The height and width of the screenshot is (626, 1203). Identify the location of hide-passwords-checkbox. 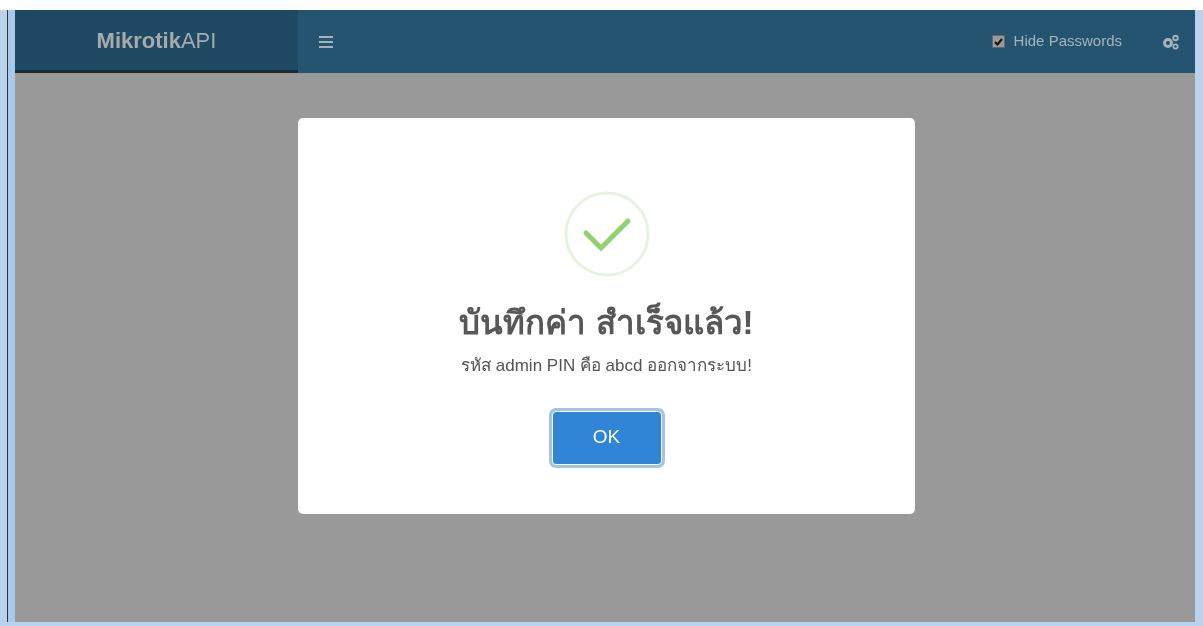
(998, 41).